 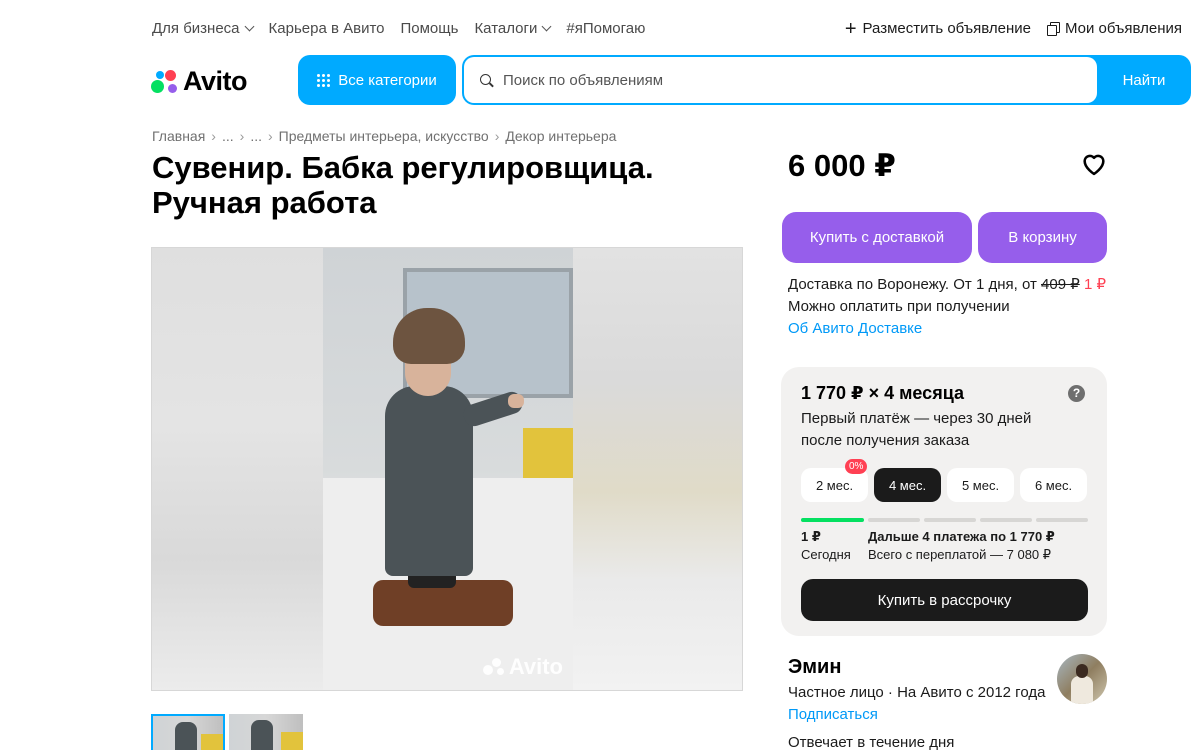 I want to click on search-box, so click(x=780, y=80).